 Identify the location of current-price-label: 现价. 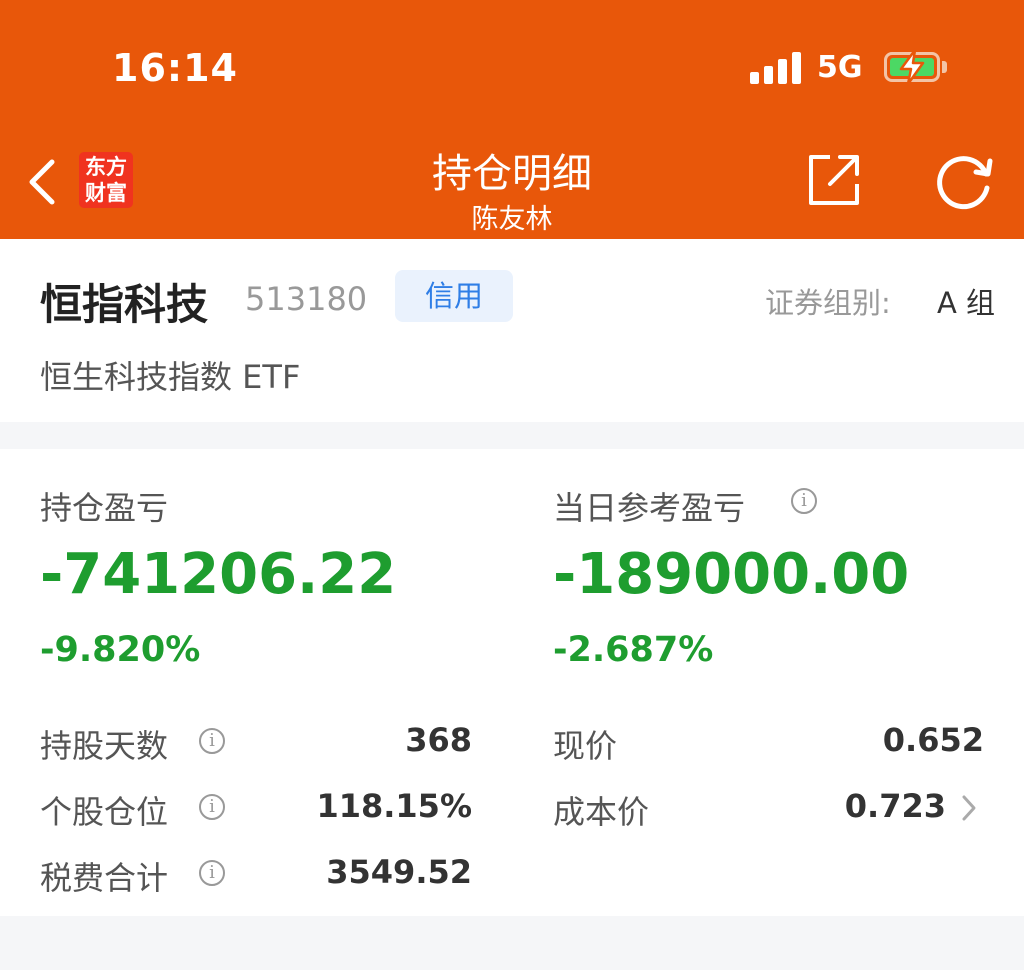
(585, 746).